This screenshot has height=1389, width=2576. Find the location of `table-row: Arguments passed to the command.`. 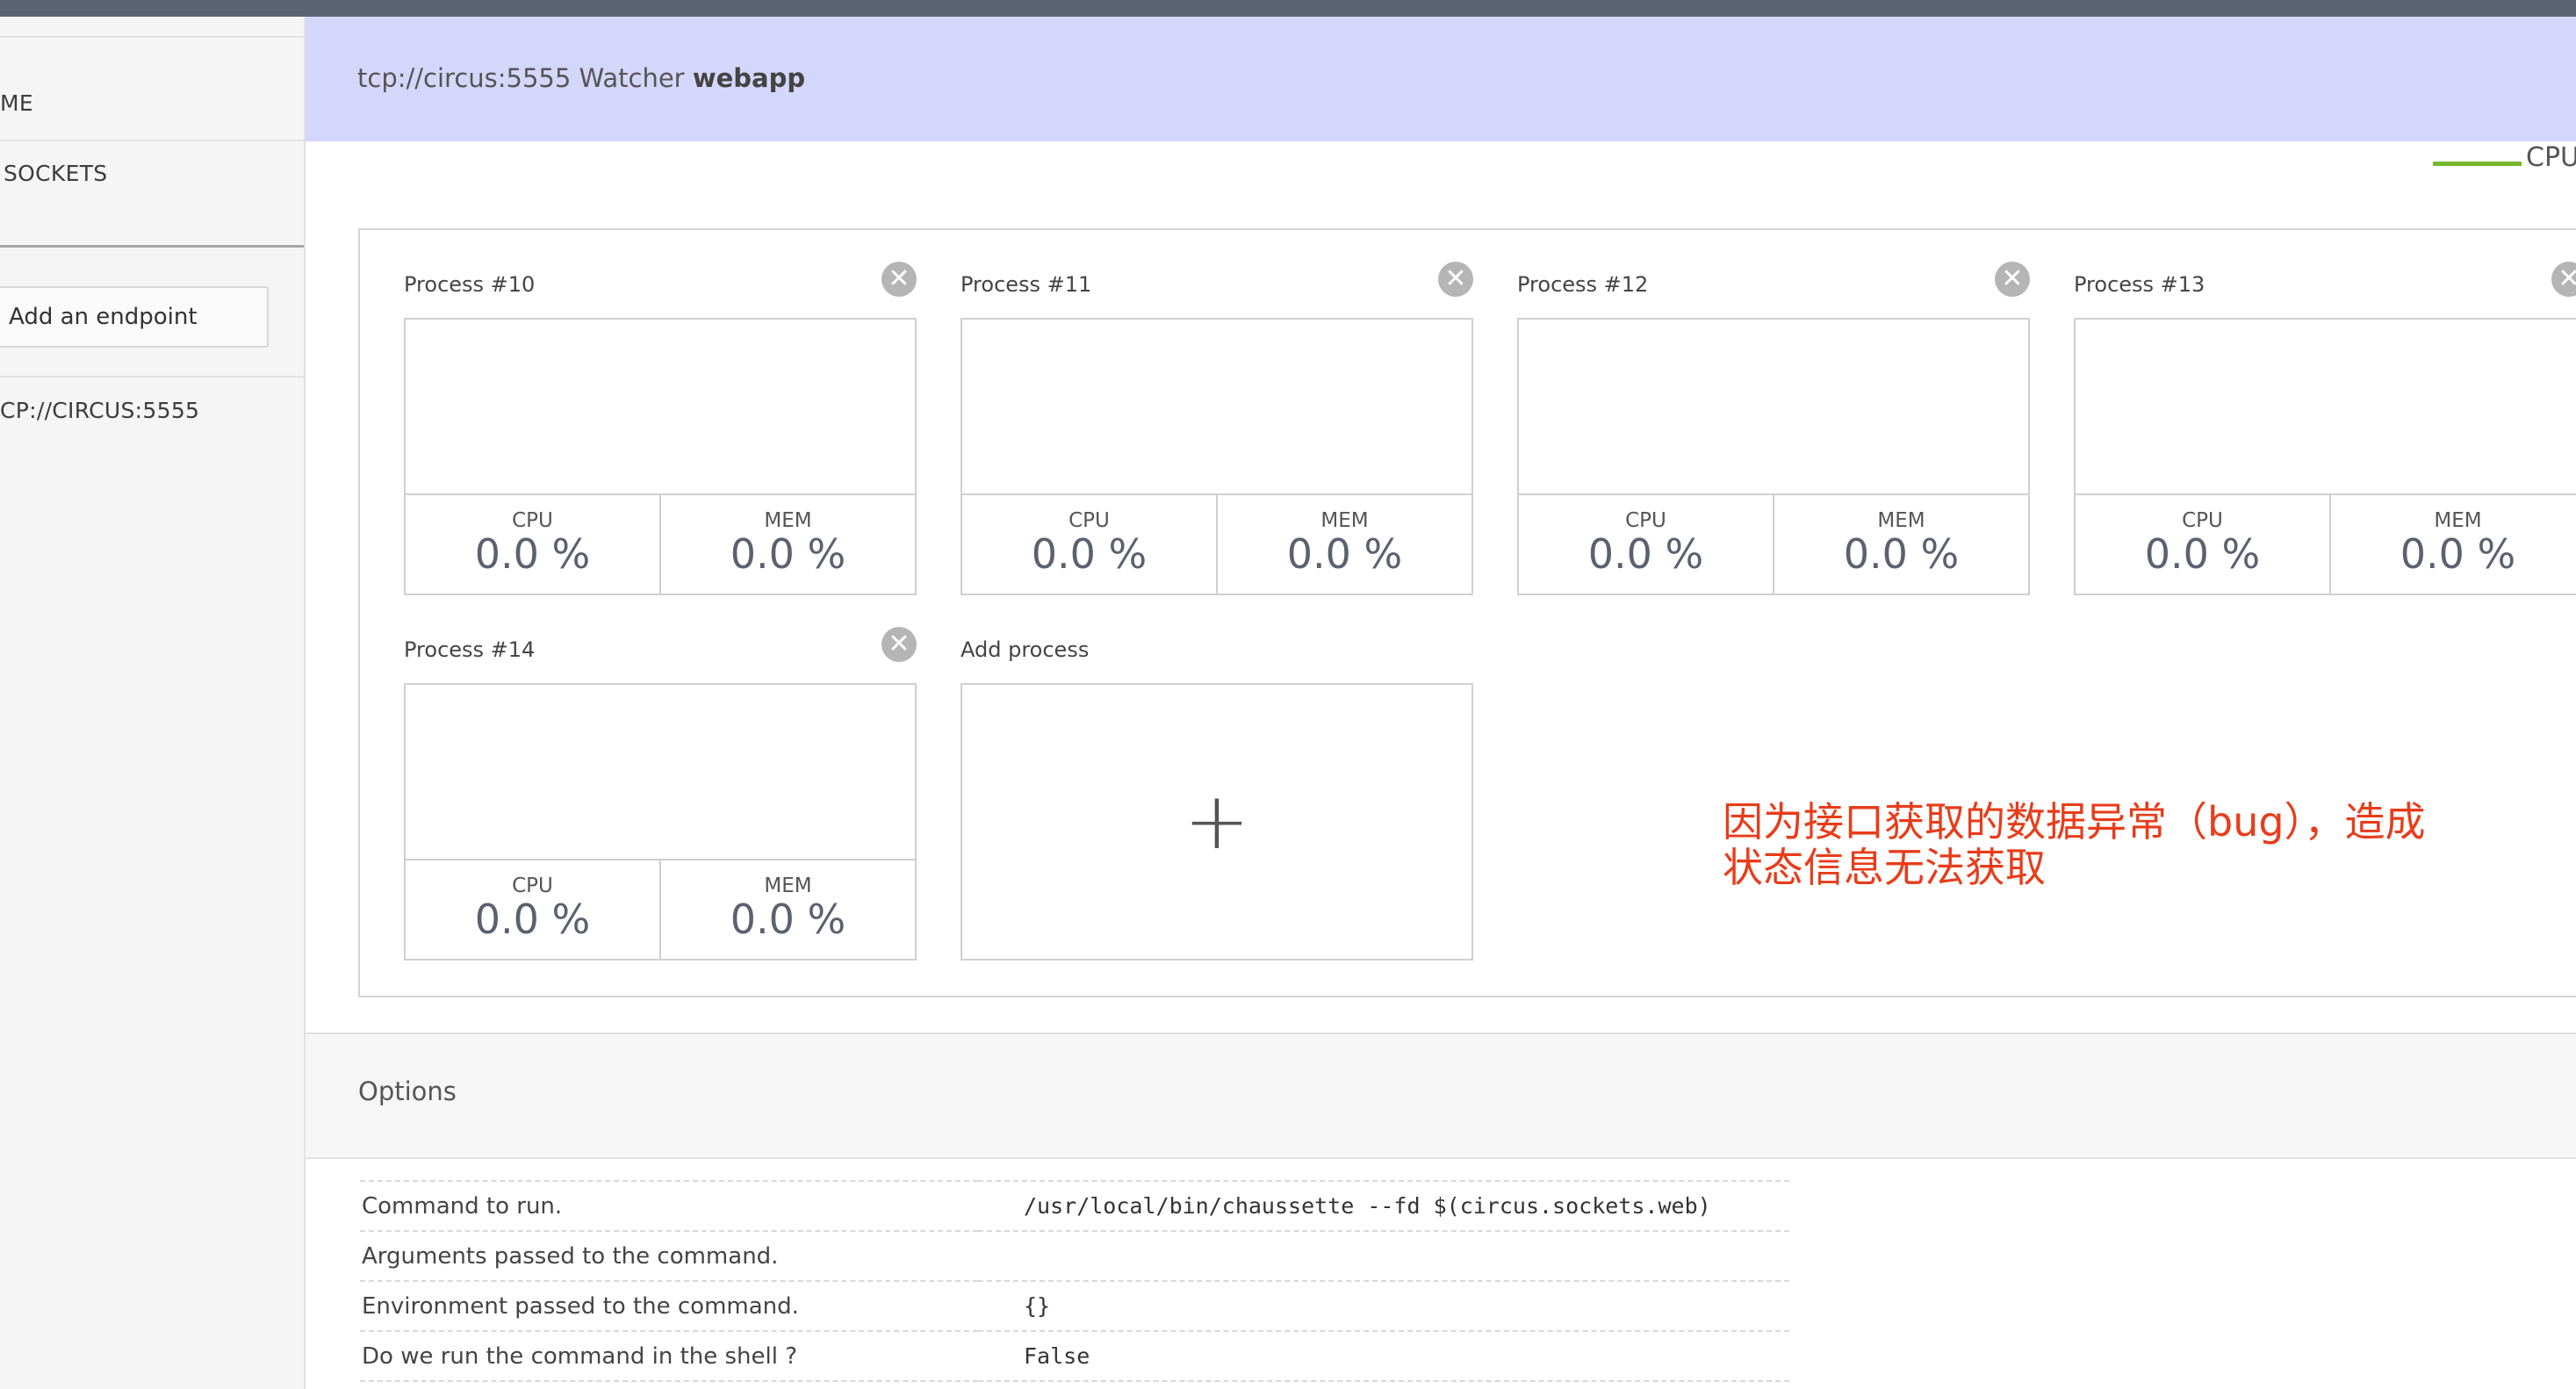

table-row: Arguments passed to the command. is located at coordinates (1074, 1255).